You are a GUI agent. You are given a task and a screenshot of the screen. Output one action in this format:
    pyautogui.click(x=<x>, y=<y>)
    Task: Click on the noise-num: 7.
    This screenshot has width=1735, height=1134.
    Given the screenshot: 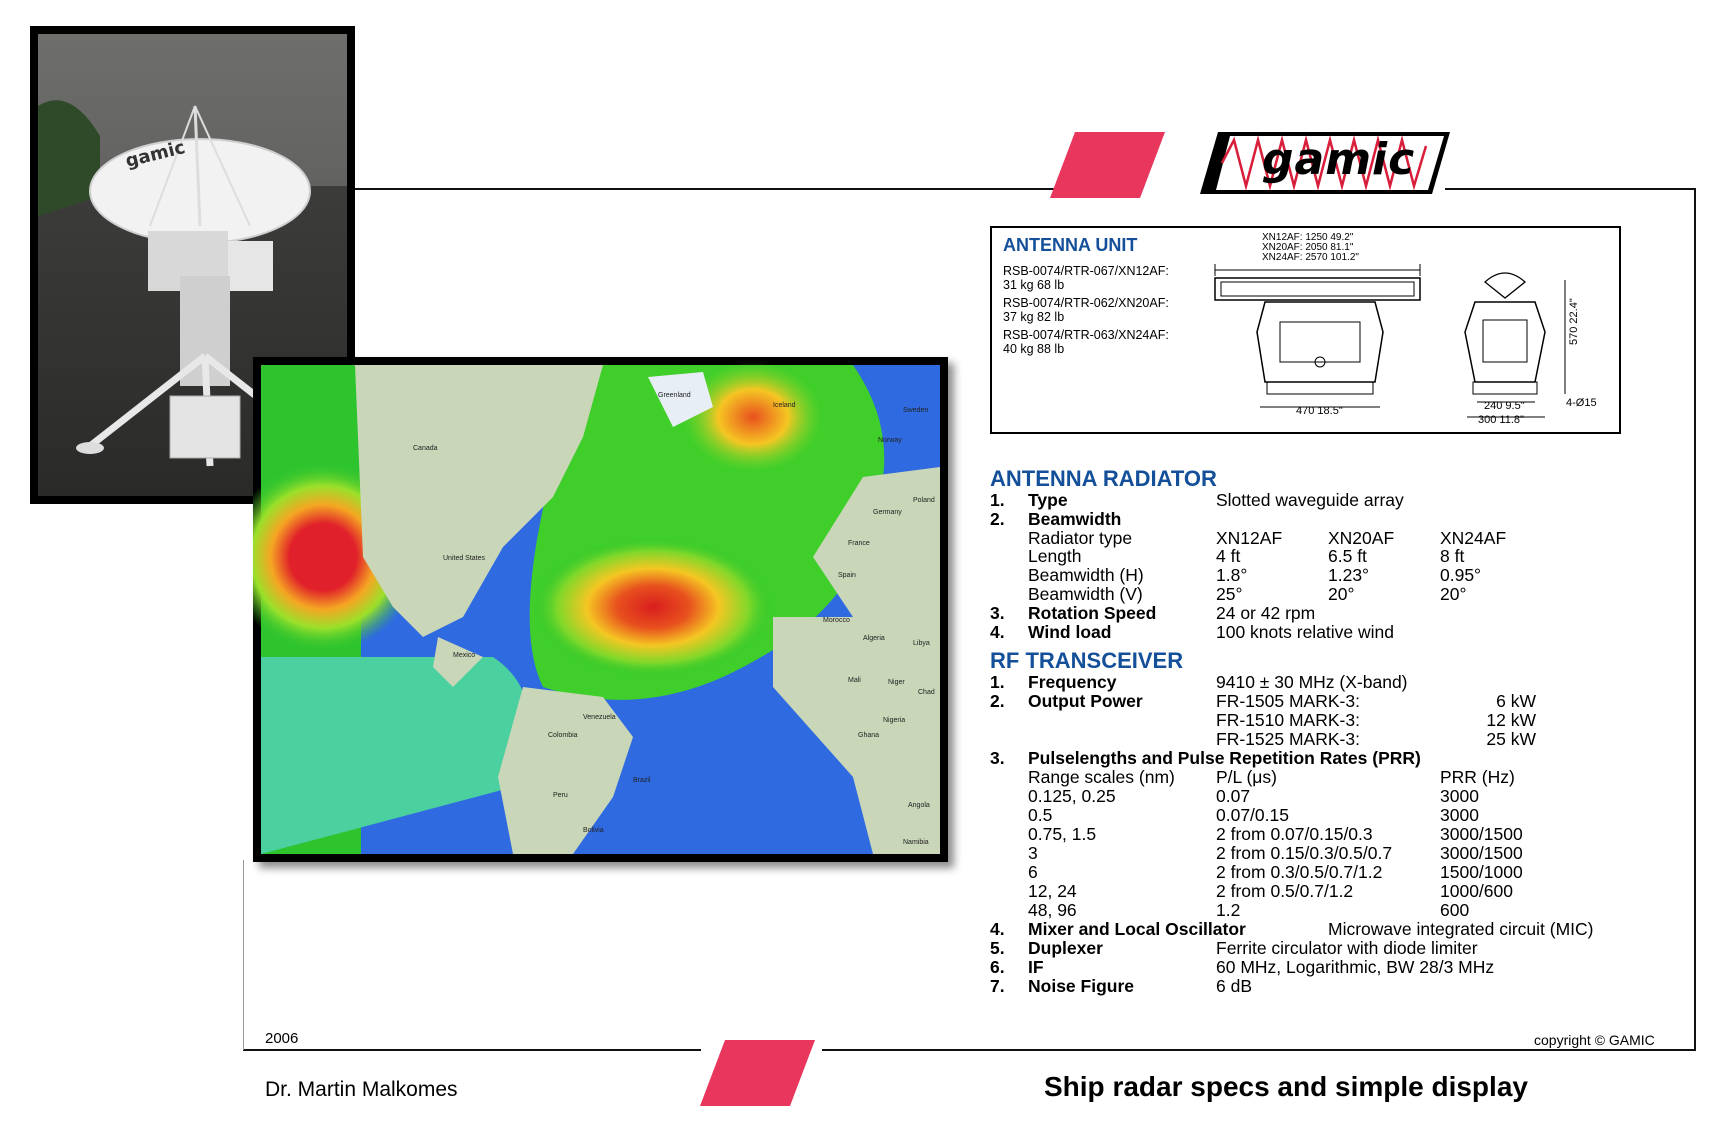 What is the action you would take?
    pyautogui.click(x=997, y=986)
    